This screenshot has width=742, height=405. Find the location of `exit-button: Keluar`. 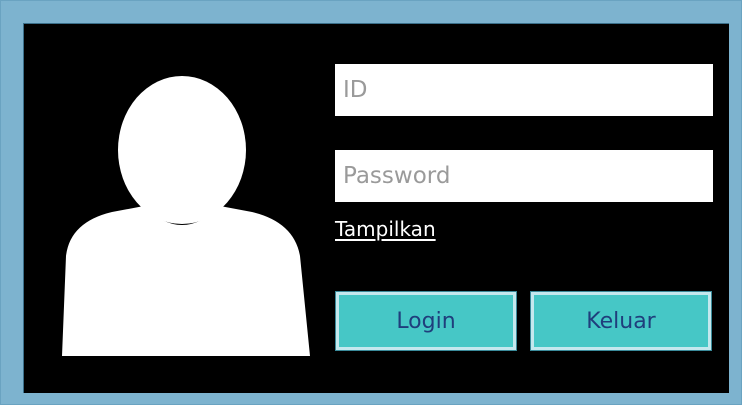

exit-button: Keluar is located at coordinates (621, 321).